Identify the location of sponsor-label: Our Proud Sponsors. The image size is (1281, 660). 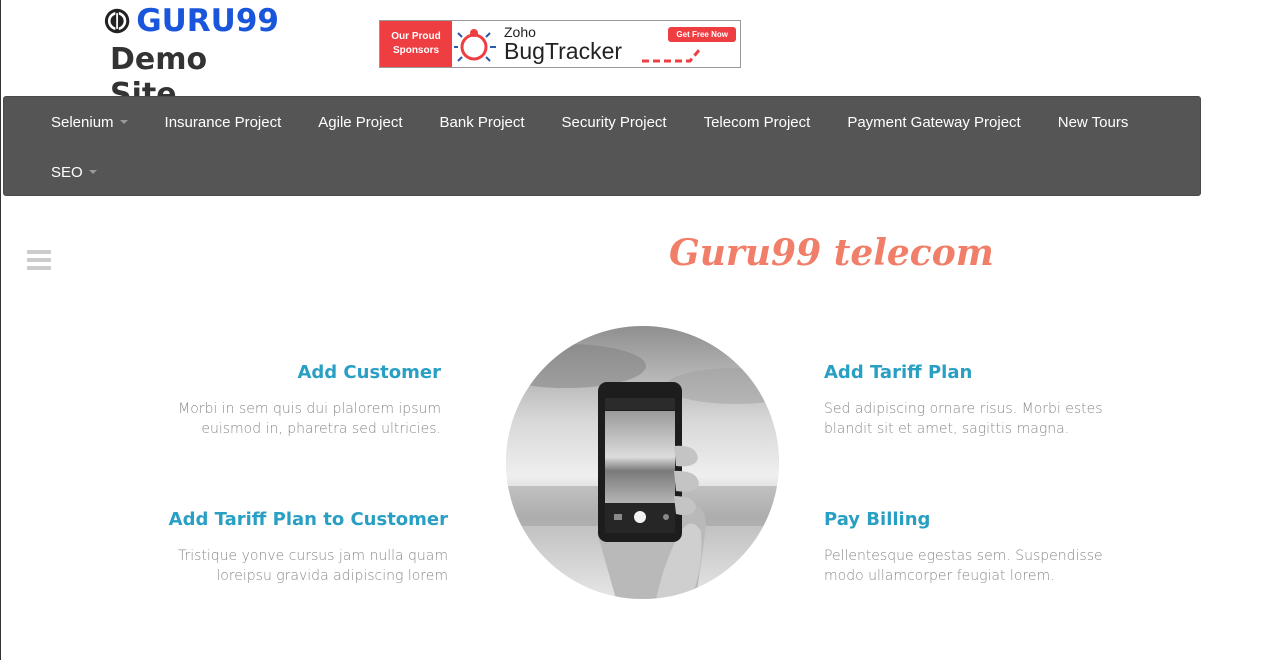
(416, 44).